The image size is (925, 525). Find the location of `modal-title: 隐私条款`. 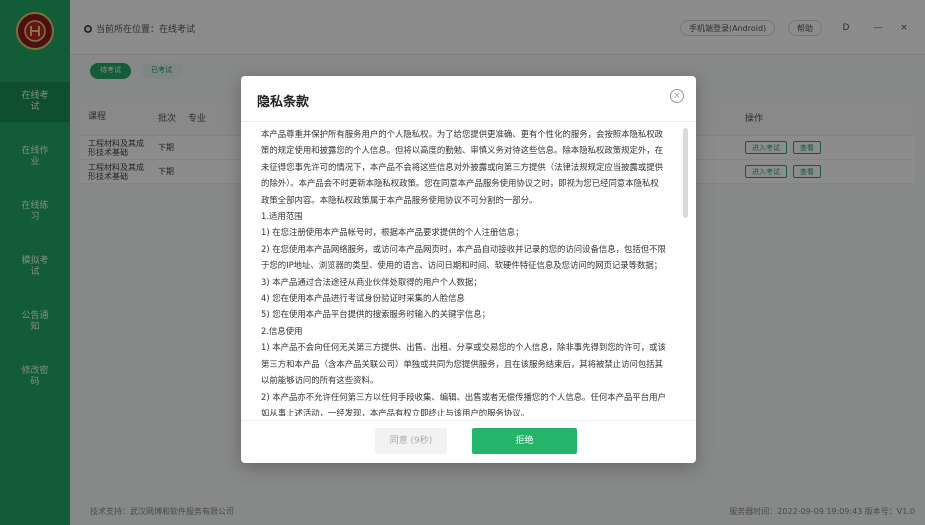

modal-title: 隐私条款 is located at coordinates (283, 102).